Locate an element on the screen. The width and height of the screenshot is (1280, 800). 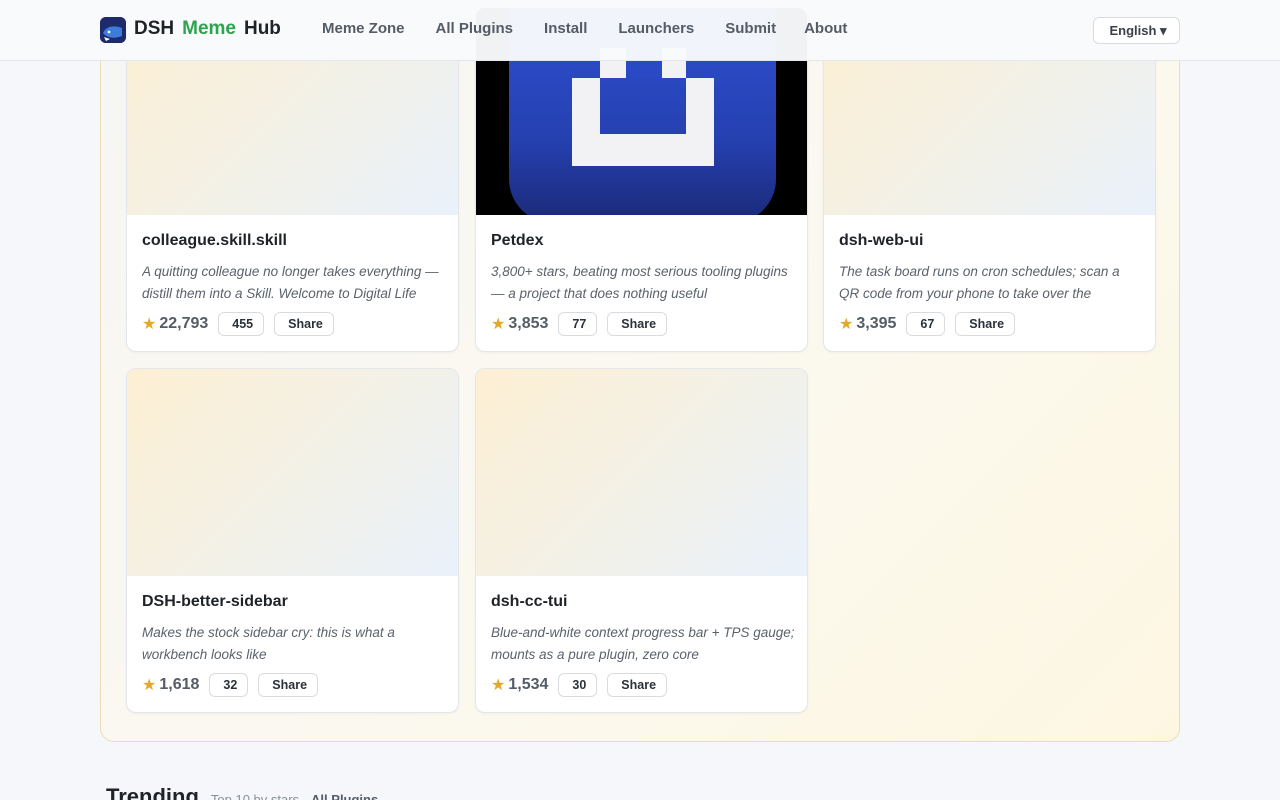
star-count-value: 22,793 is located at coordinates (184, 323).